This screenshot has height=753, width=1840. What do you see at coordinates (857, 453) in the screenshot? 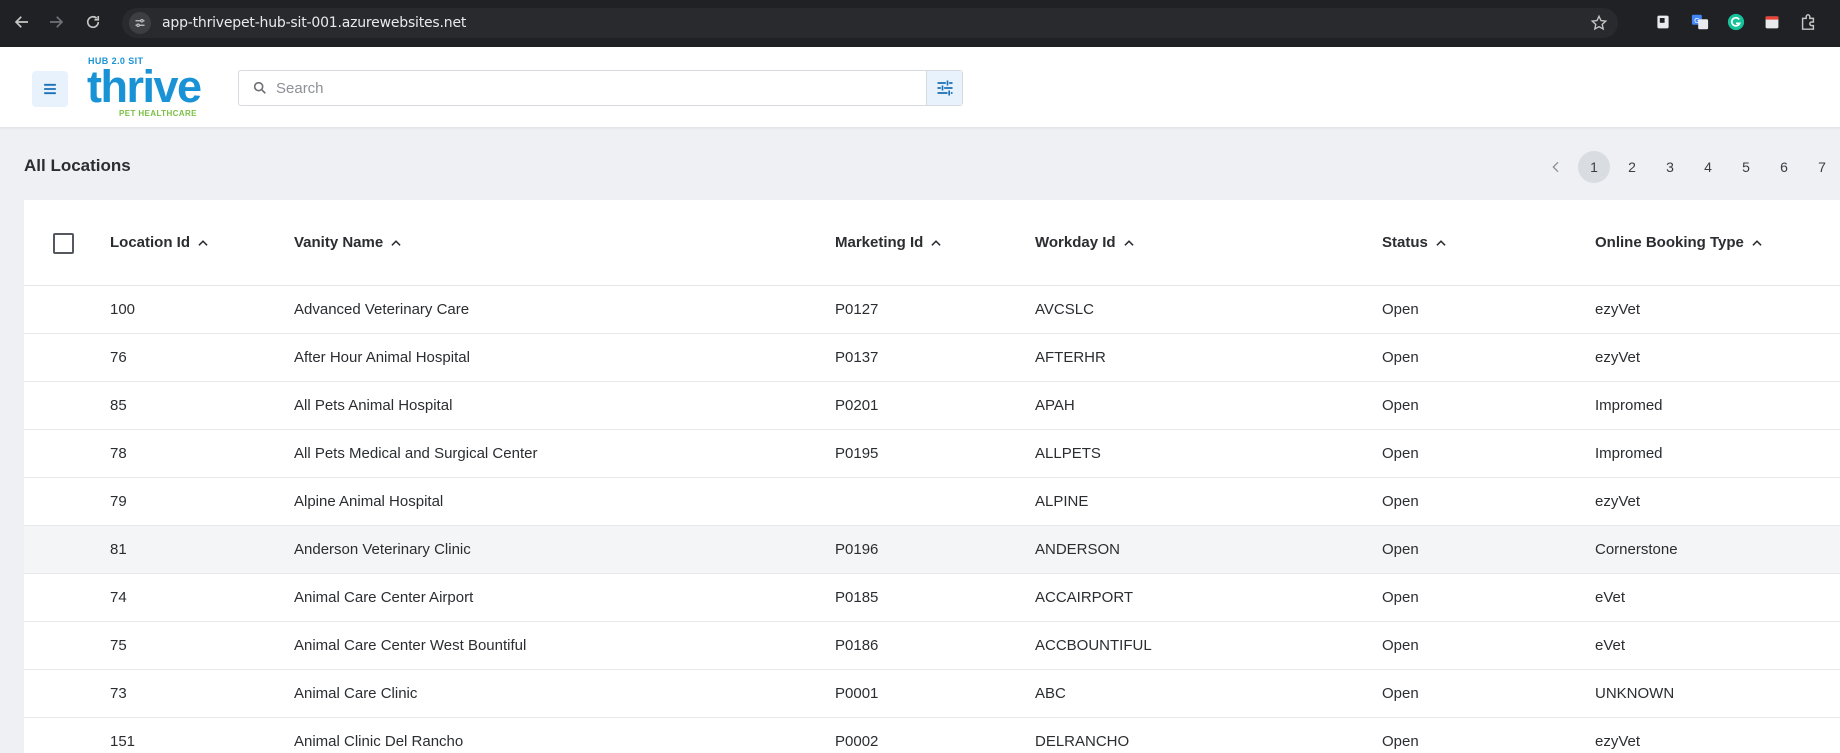
I see `cell-marketing-id: P0195` at bounding box center [857, 453].